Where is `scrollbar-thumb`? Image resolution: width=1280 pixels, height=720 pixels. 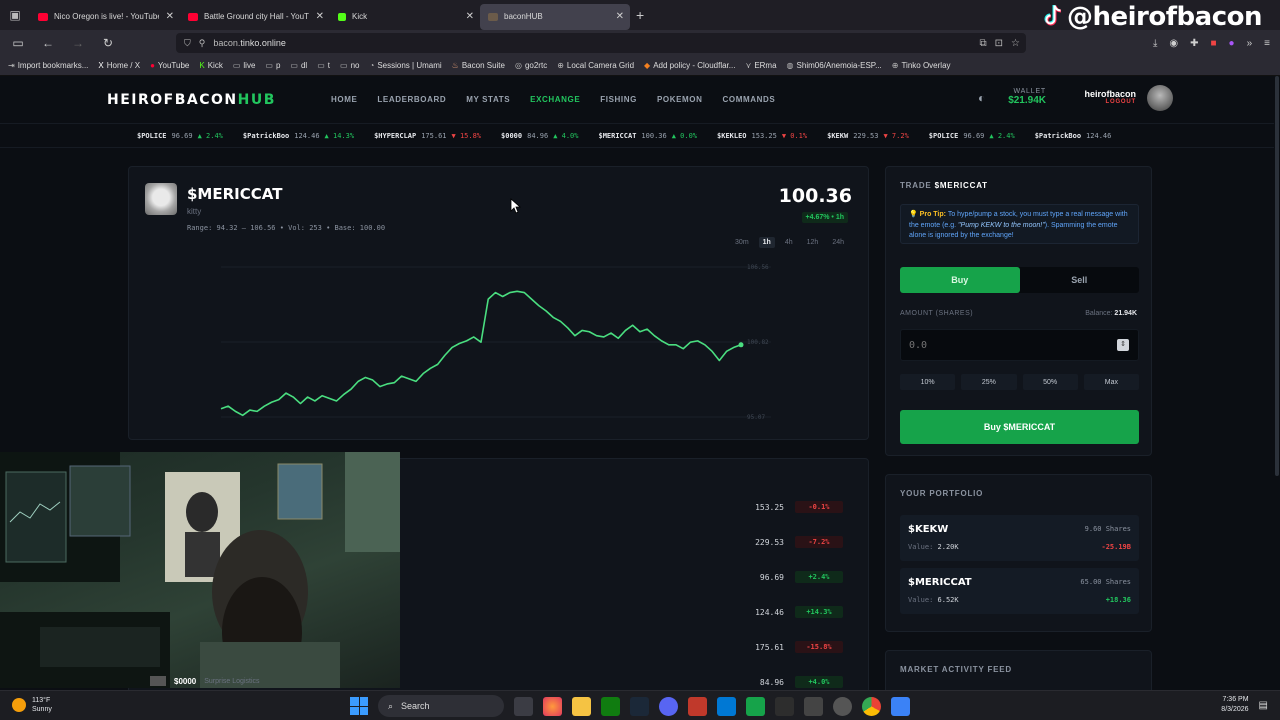
scrollbar-thumb is located at coordinates (1277, 276).